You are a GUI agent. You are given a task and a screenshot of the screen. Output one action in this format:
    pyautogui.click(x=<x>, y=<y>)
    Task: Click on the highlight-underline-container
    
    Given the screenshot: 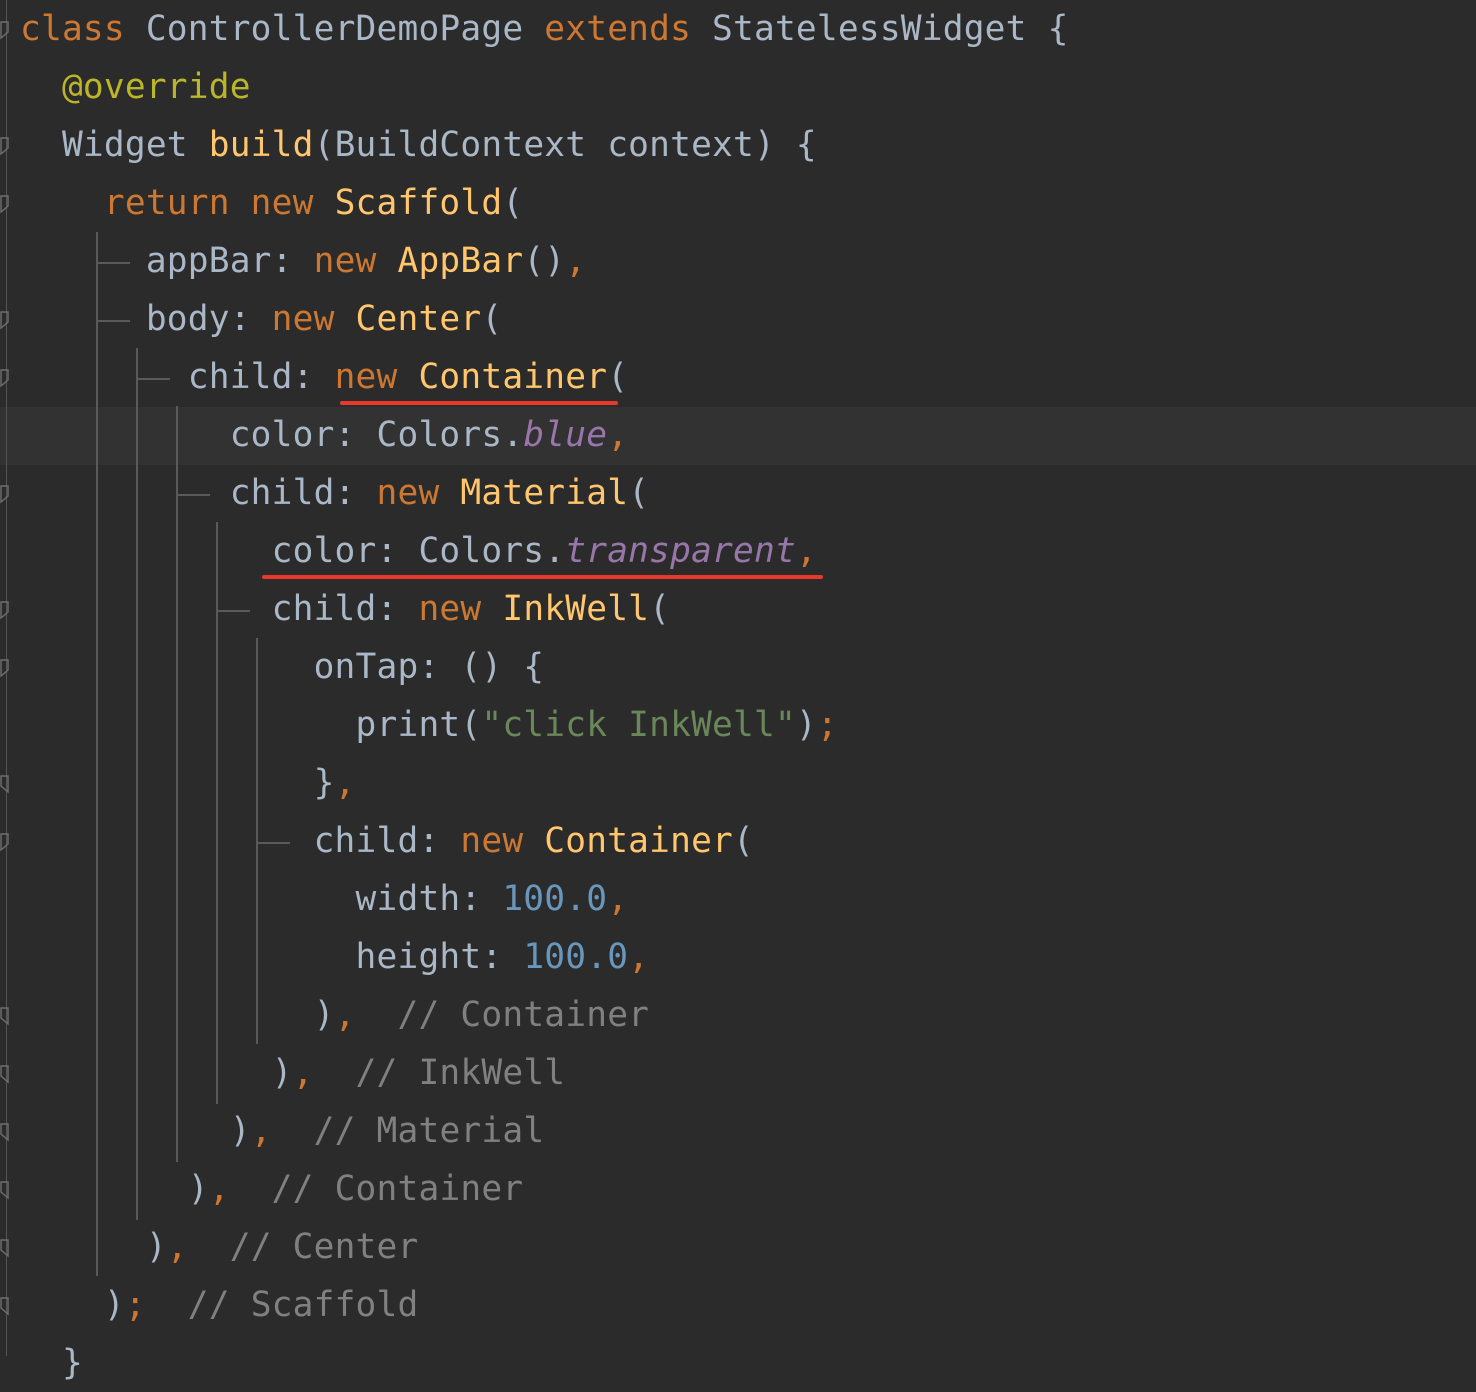 What is the action you would take?
    pyautogui.click(x=479, y=403)
    